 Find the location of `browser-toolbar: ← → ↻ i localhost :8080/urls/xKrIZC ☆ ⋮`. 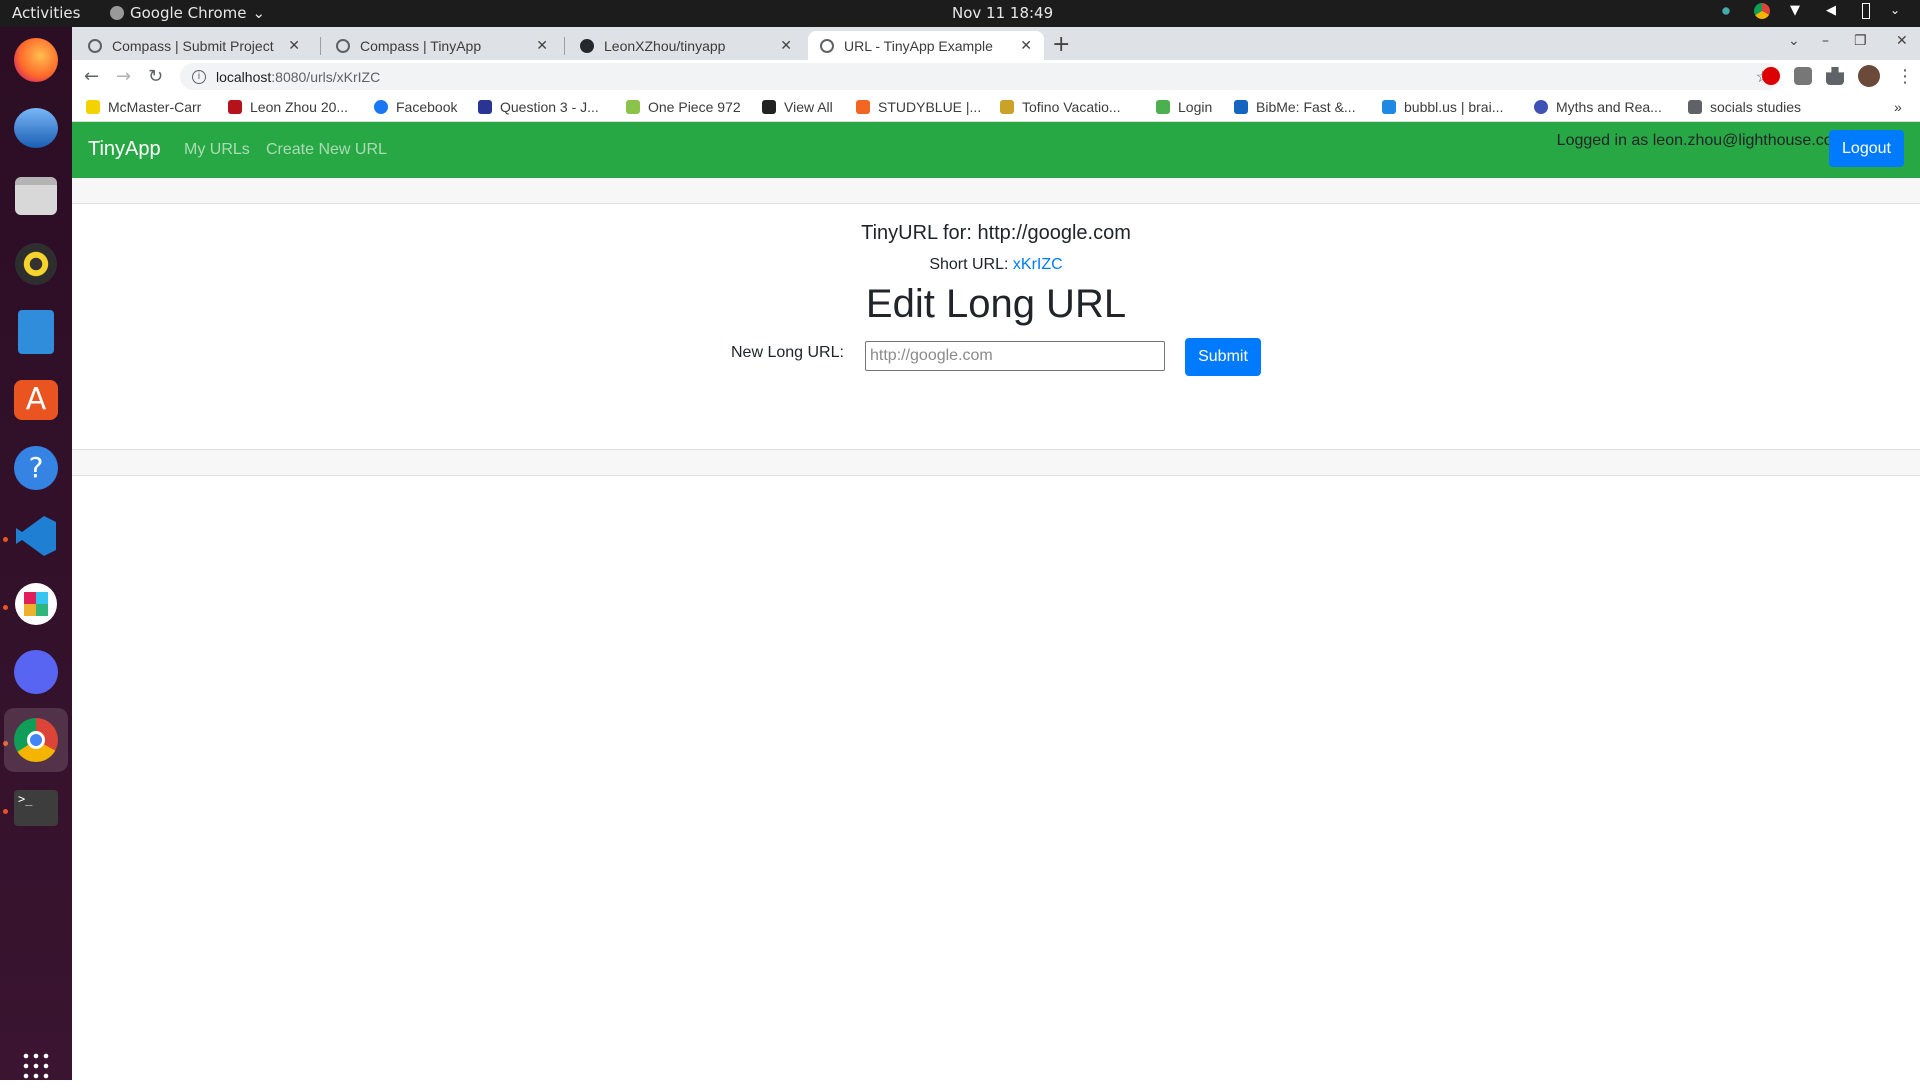

browser-toolbar: ← → ↻ i localhost :8080/urls/xKrIZC ☆ ⋮ is located at coordinates (996, 76).